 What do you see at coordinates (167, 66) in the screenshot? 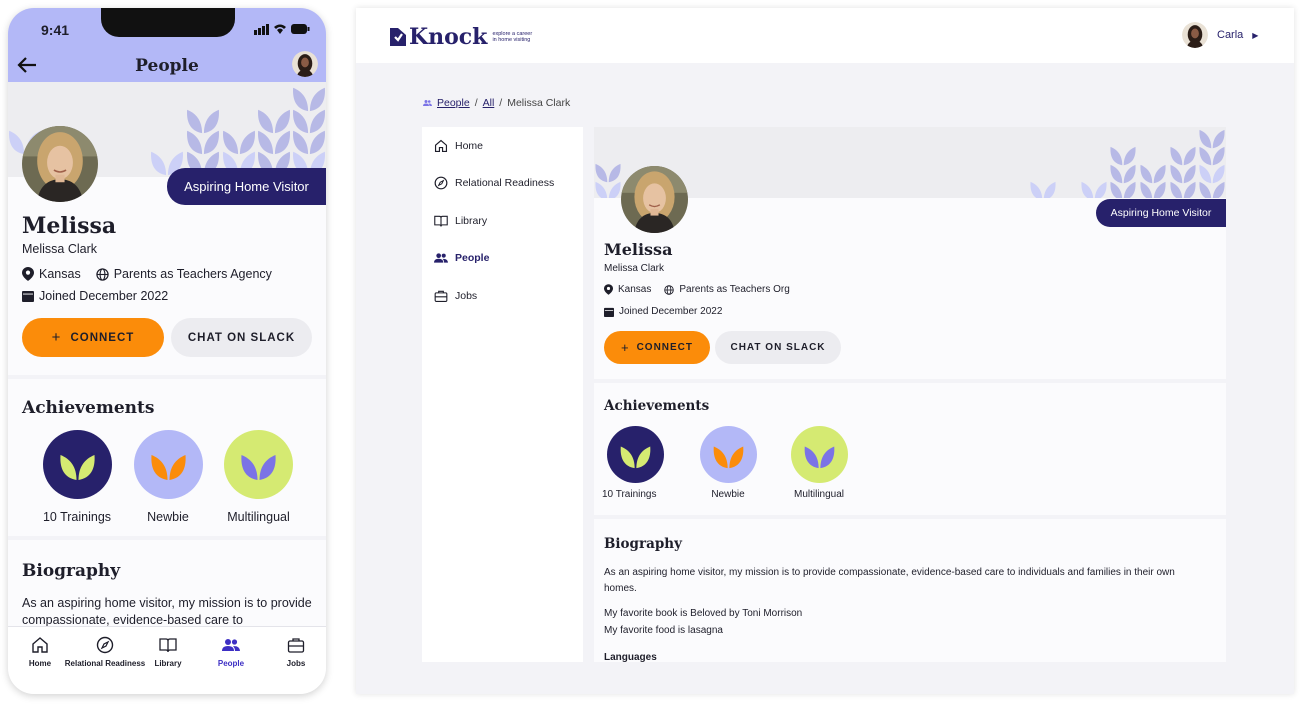
I see `page-title: People` at bounding box center [167, 66].